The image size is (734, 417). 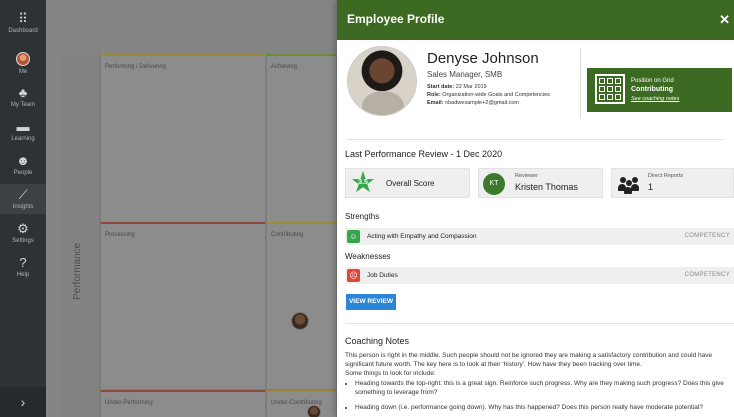 What do you see at coordinates (23, 31) in the screenshot?
I see `nav-dashboard-label: Dashboard` at bounding box center [23, 31].